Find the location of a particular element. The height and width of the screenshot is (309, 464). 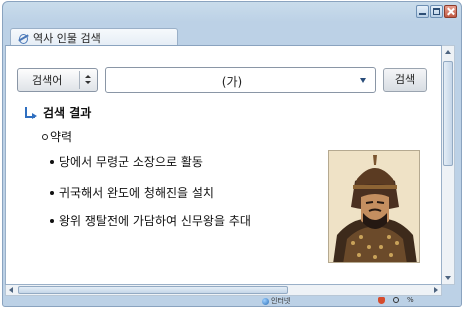

search-type-select: 검색어 is located at coordinates (57, 80).